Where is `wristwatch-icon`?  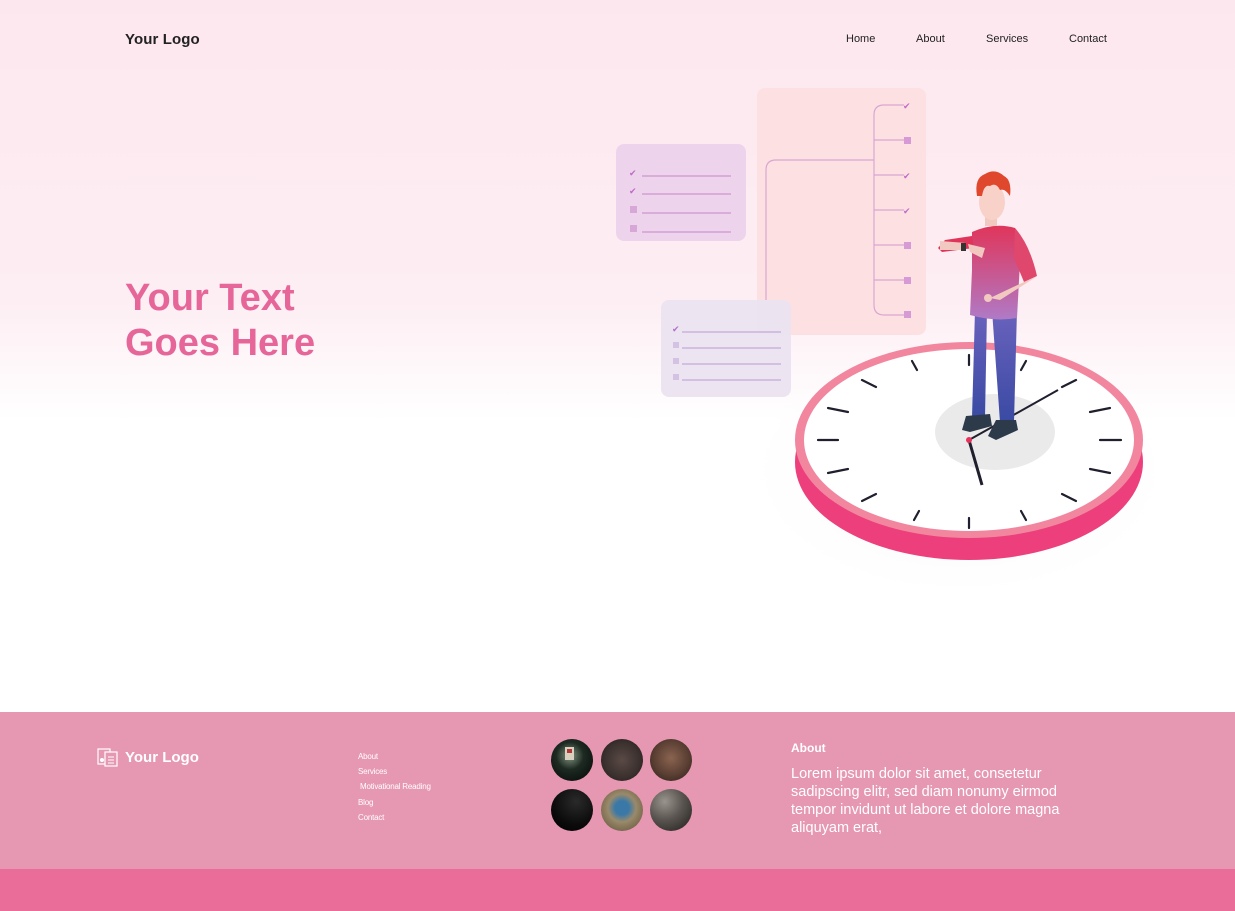 wristwatch-icon is located at coordinates (963, 247).